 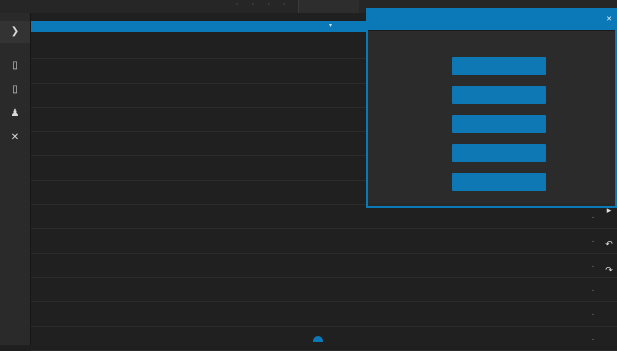 I want to click on sidebar-item-expand: ❯, so click(x=15, y=32).